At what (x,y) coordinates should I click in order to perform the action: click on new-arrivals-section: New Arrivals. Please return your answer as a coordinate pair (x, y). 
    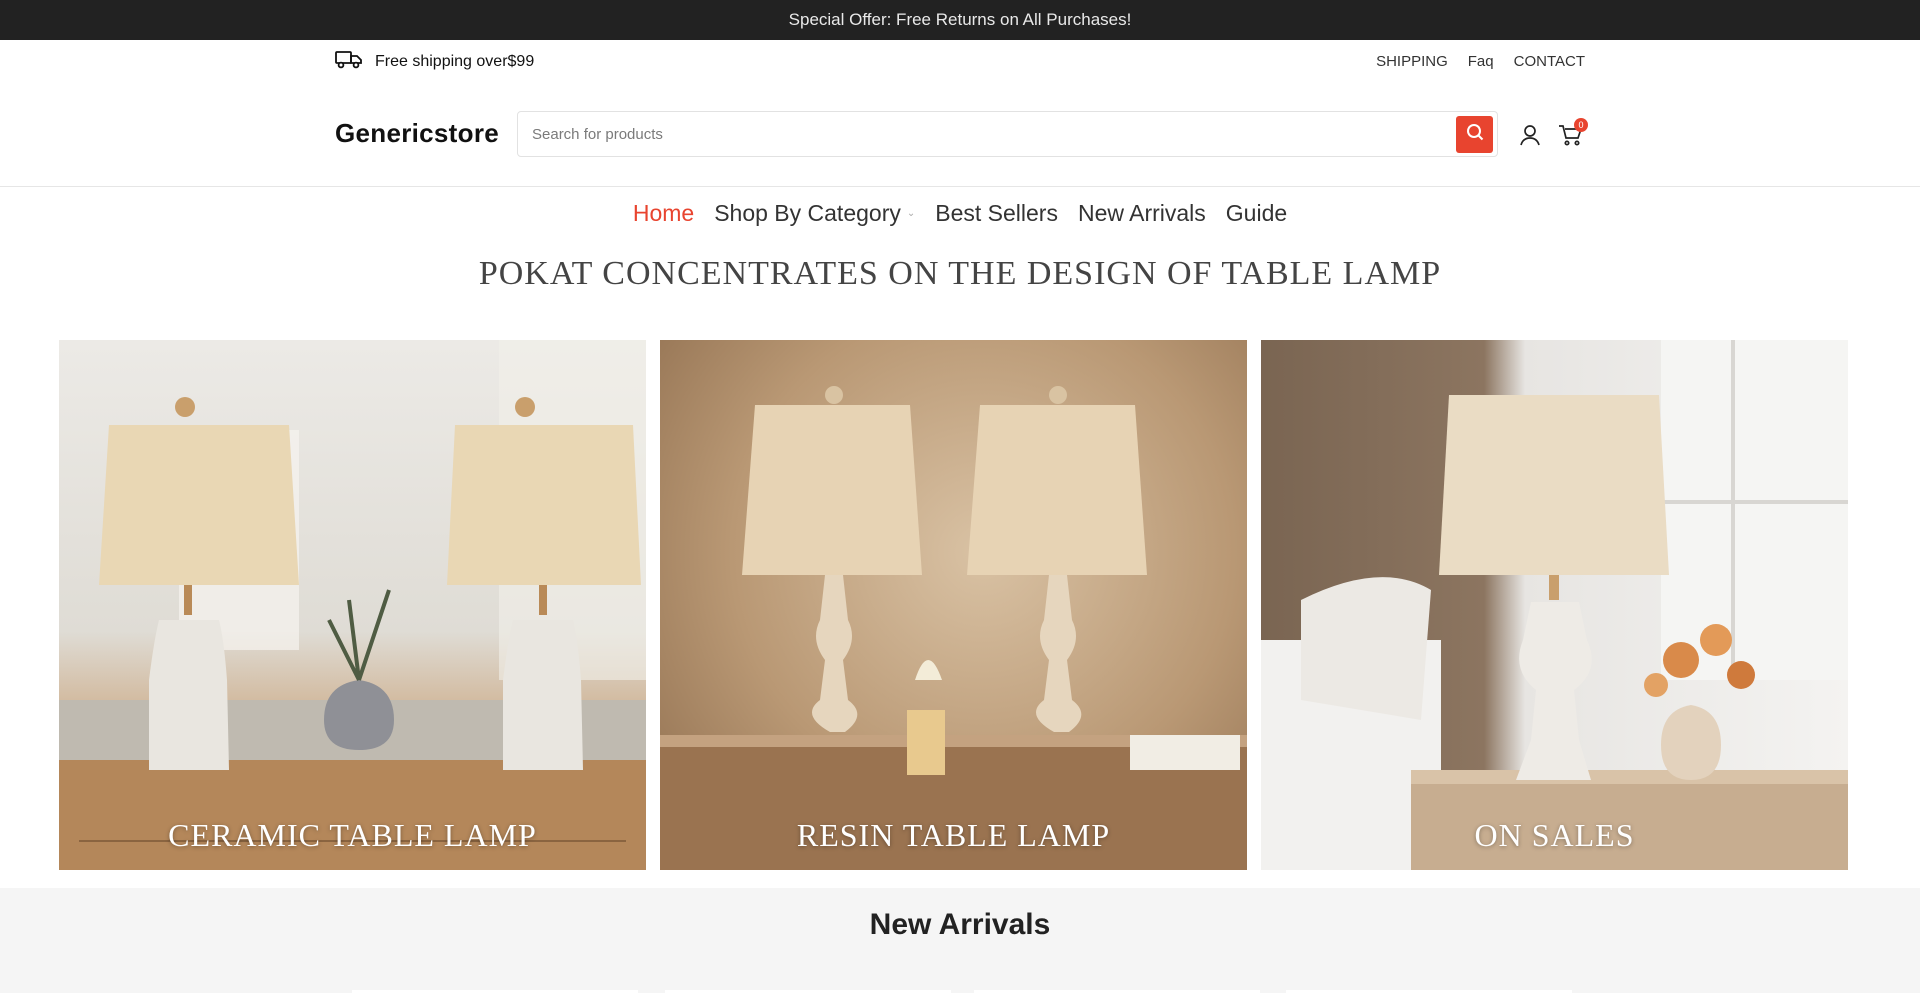
    Looking at the image, I should click on (960, 940).